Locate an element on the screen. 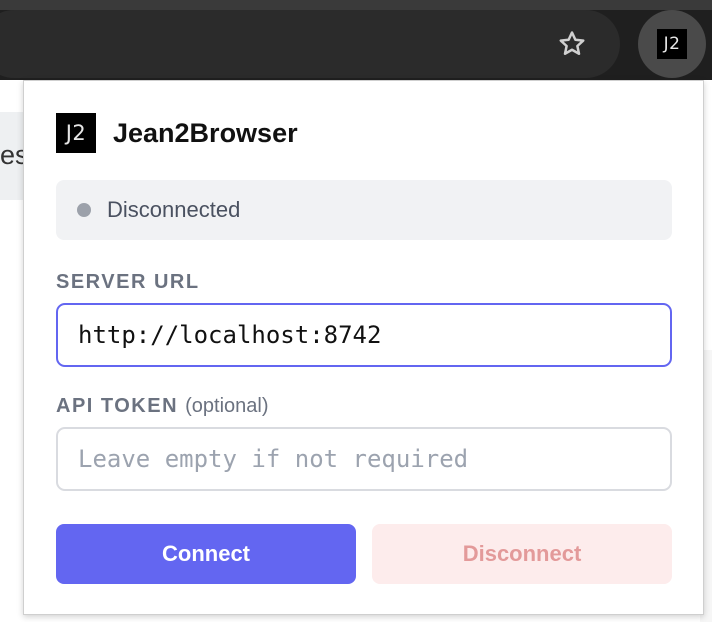 The image size is (712, 622). disconnect-button: Disconnect is located at coordinates (522, 554).